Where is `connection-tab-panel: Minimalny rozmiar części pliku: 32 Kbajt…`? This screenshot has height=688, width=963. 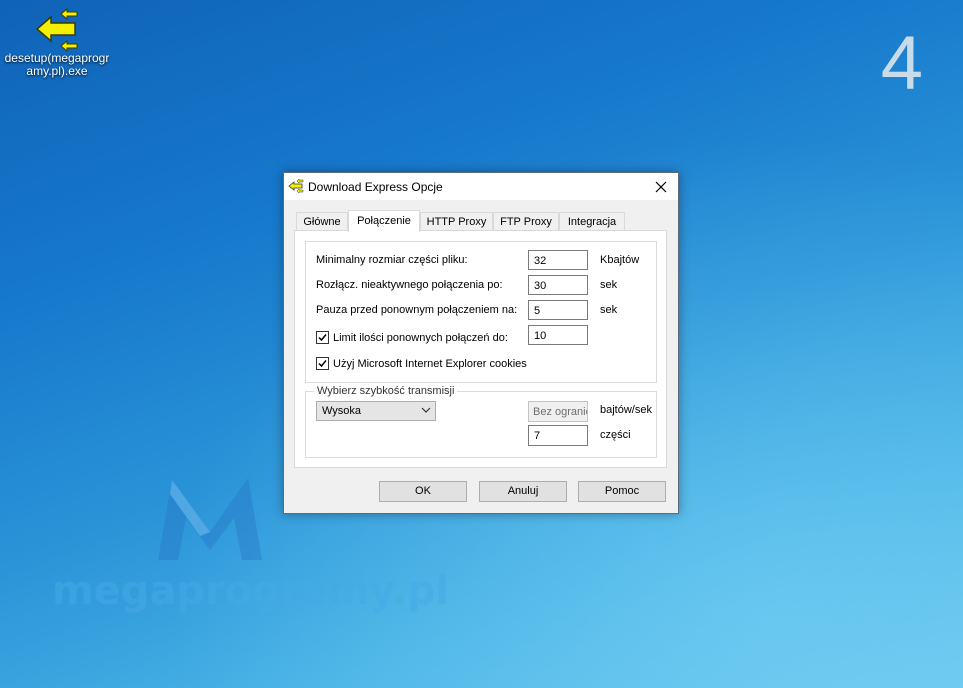
connection-tab-panel: Minimalny rozmiar części pliku: 32 Kbajt… is located at coordinates (480, 349).